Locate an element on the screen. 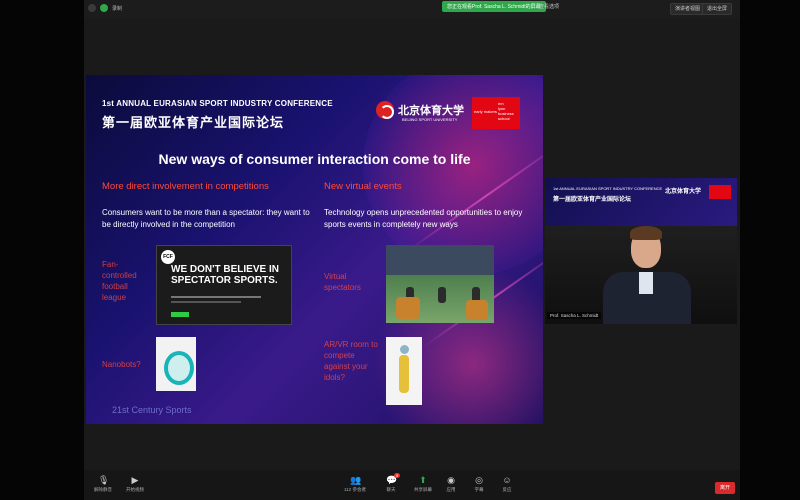  exit-fullscreen-button: 退出全屏 is located at coordinates (717, 9).